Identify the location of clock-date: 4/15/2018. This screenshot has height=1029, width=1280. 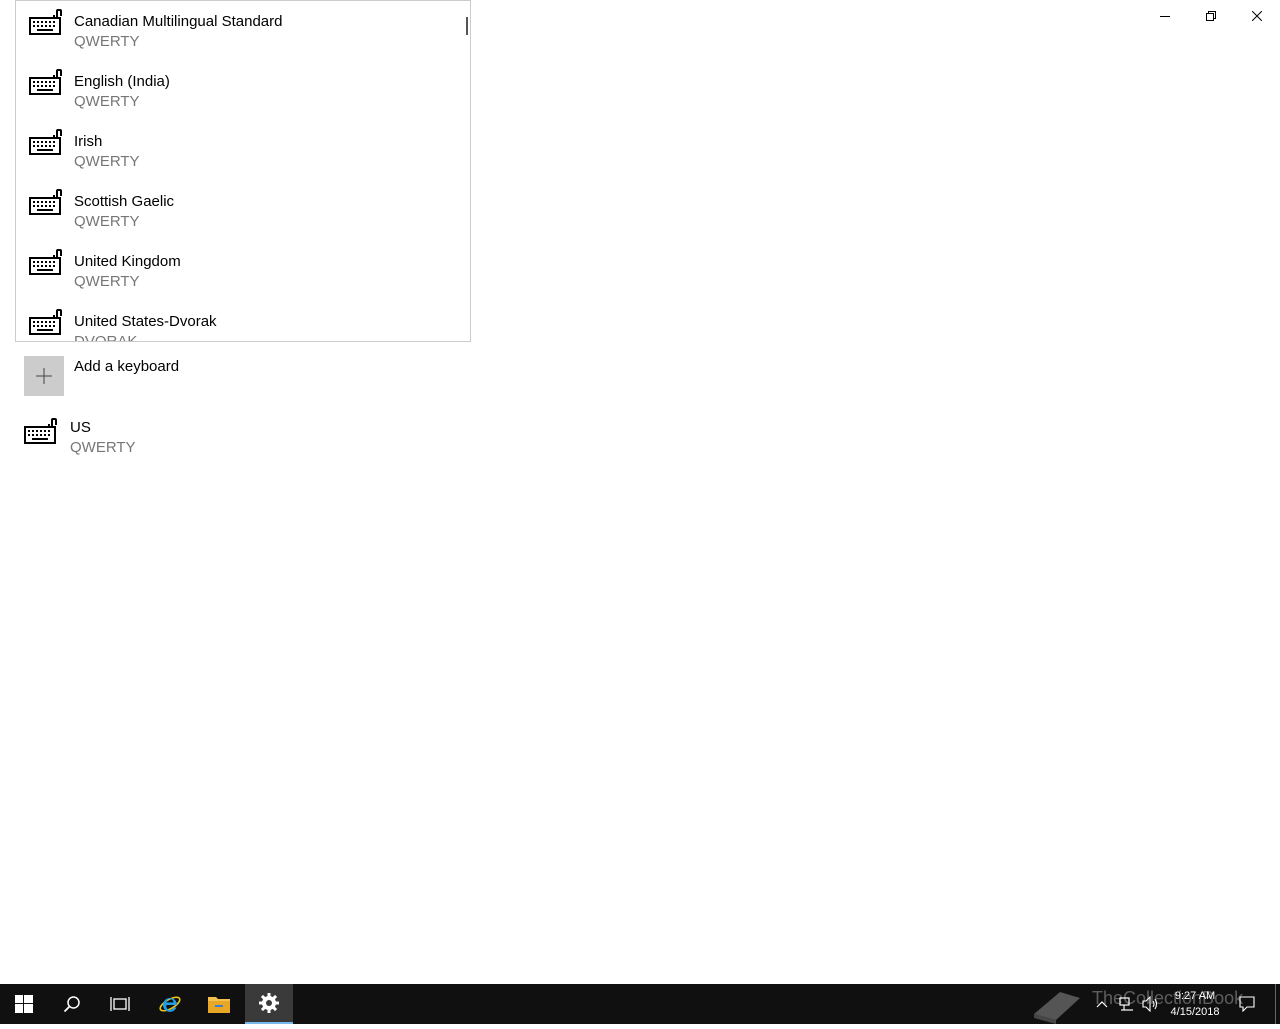
(1195, 1012).